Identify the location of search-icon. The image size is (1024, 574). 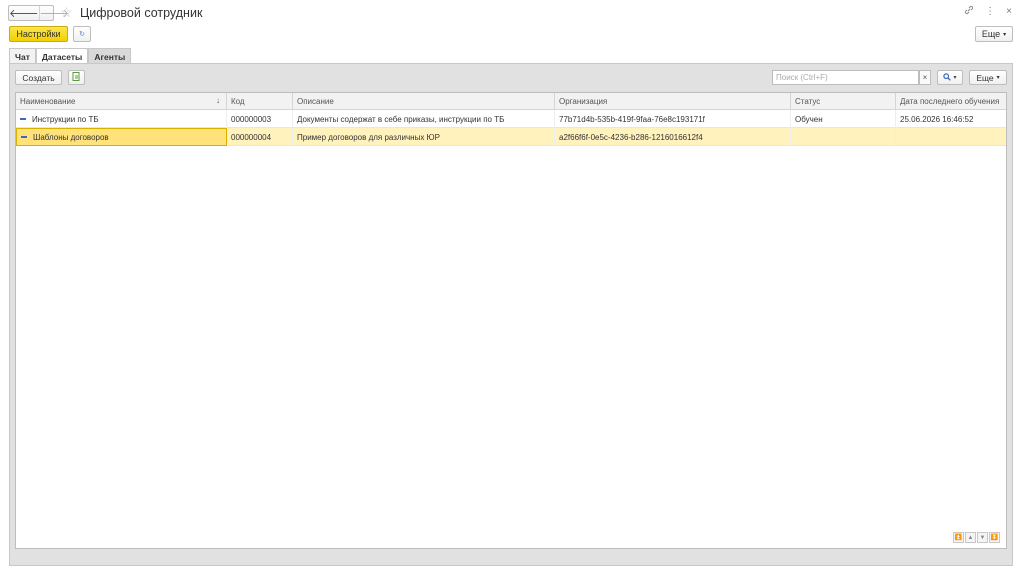
(947, 77).